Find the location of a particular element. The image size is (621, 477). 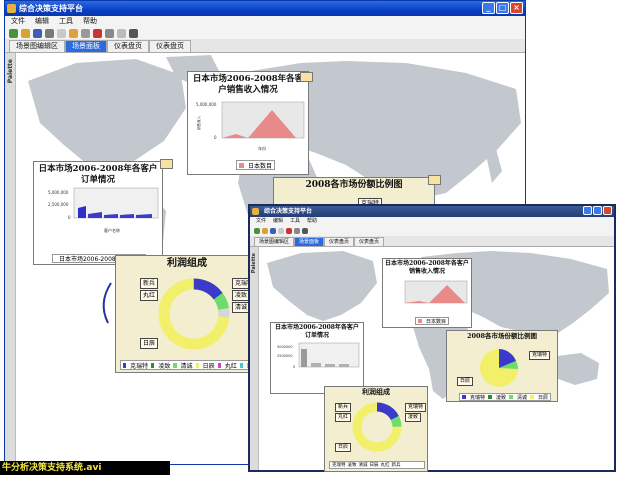

menu-help: 帮助 is located at coordinates (90, 21).